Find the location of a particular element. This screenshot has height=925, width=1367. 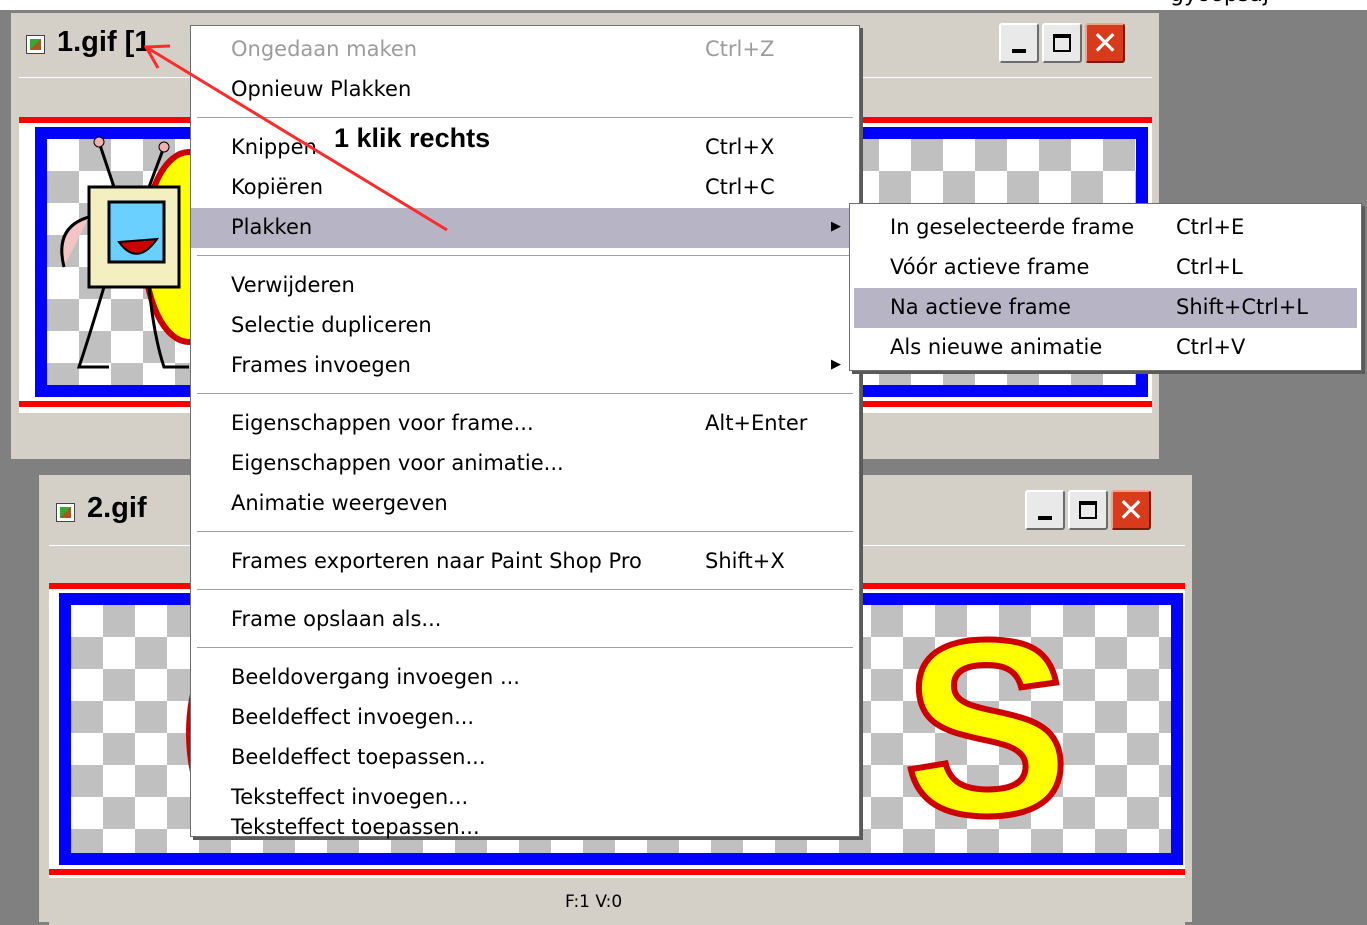

menu-item-frames-invoegen: Frames invoegen ▶ is located at coordinates (525, 366).